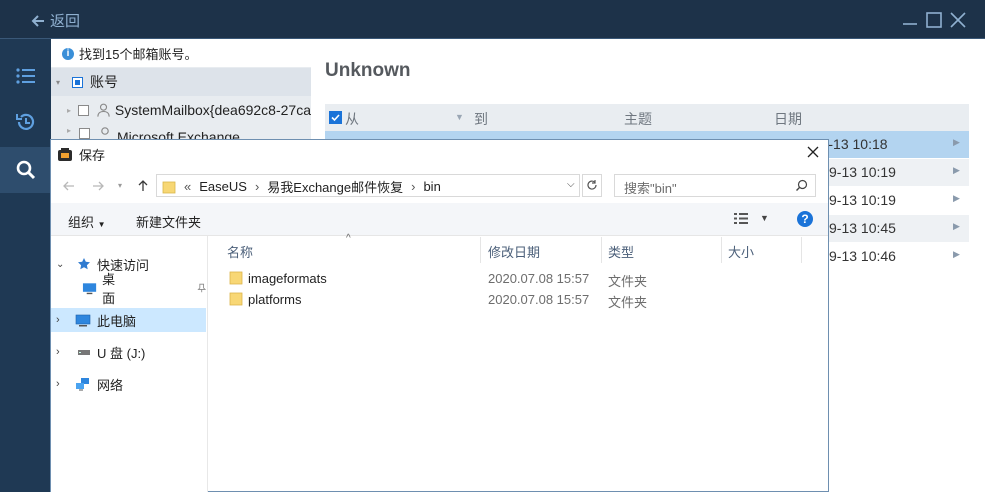 Image resolution: width=985 pixels, height=492 pixels. I want to click on dialog-title-bar: 保存, so click(81, 154).